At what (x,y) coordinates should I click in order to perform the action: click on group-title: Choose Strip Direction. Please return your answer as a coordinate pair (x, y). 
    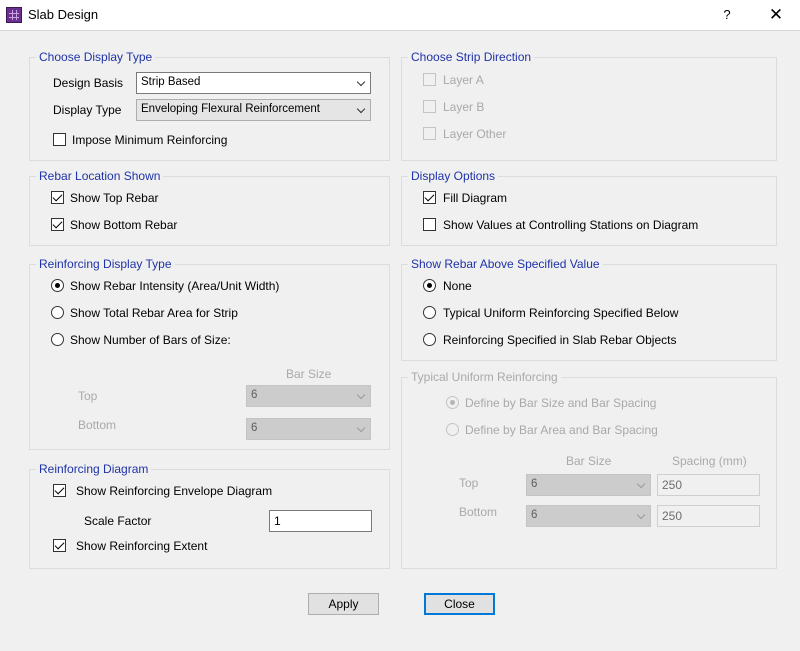
    Looking at the image, I should click on (471, 57).